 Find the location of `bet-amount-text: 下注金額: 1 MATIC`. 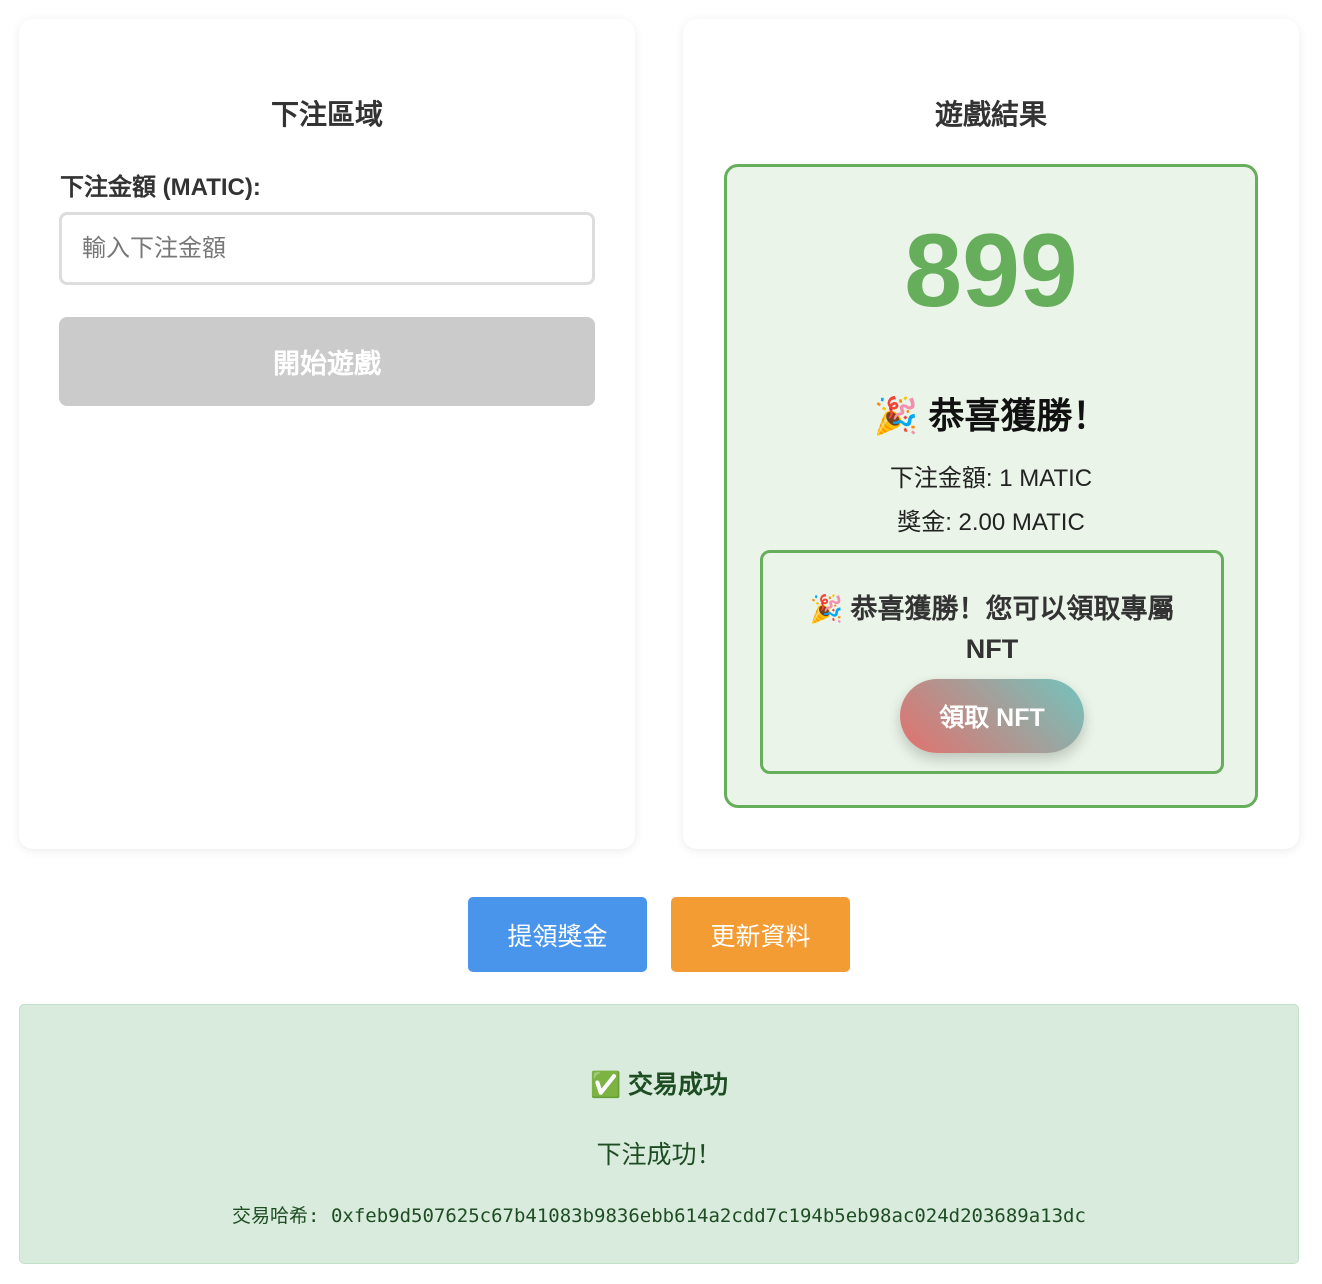

bet-amount-text: 下注金額: 1 MATIC is located at coordinates (991, 478).